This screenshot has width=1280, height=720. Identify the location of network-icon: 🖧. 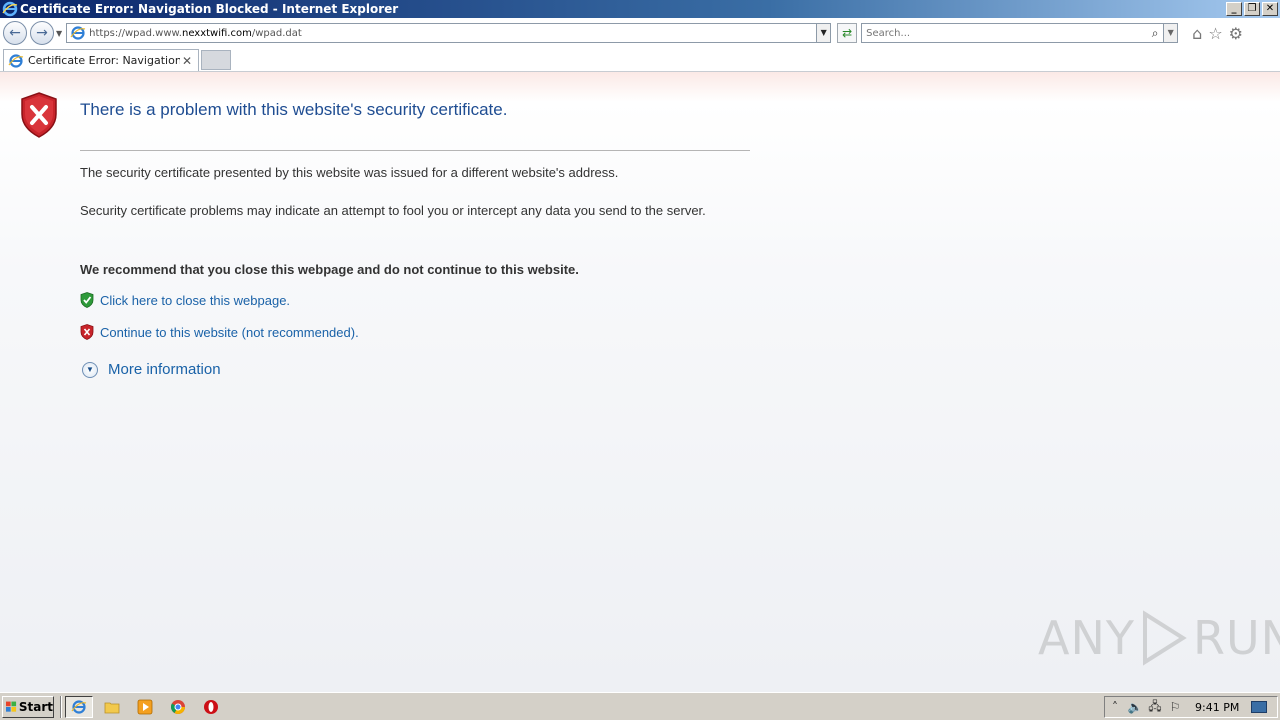
(1155, 707).